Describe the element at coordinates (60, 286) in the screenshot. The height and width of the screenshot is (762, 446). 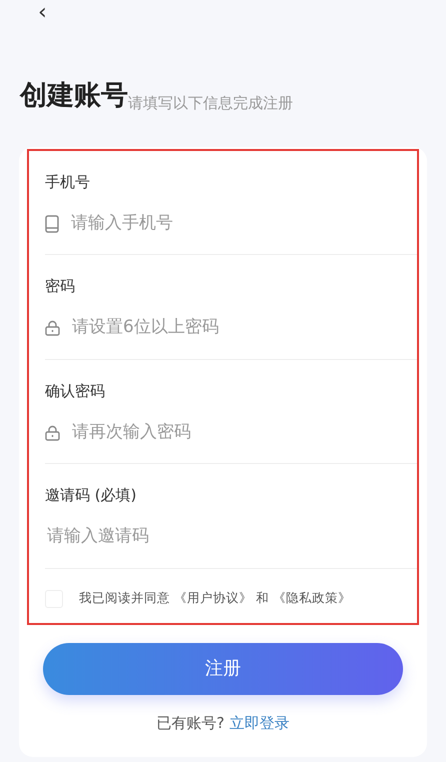
I see `field-label: 密码` at that location.